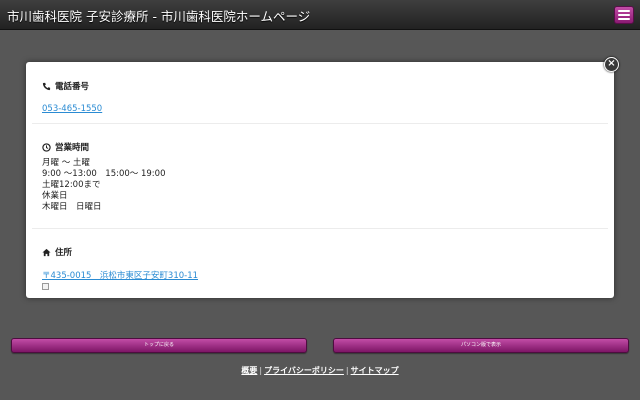 This screenshot has width=640, height=400. I want to click on address-heading-label: 住所, so click(64, 253).